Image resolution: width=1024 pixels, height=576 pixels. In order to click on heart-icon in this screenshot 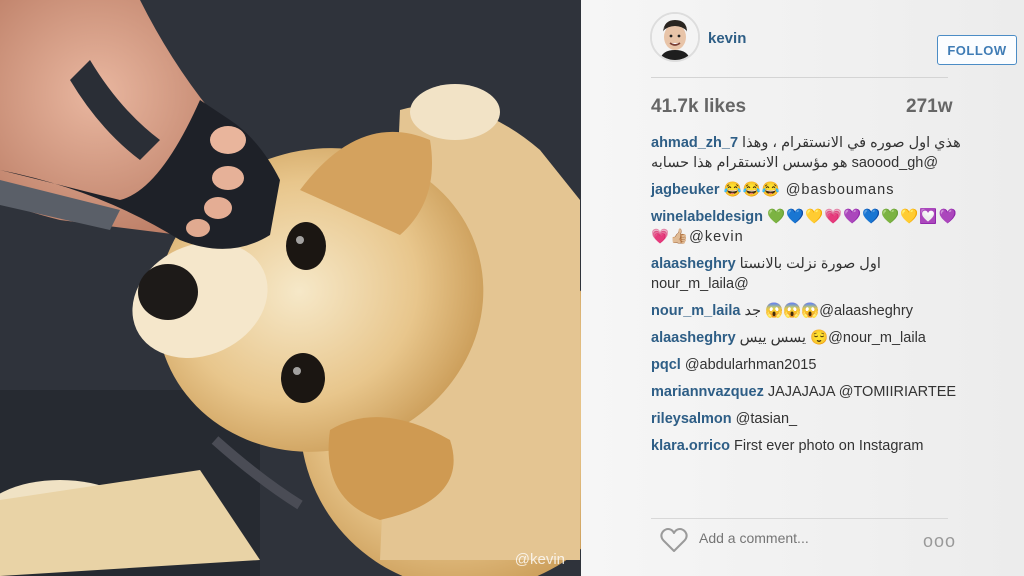, I will do `click(674, 540)`.